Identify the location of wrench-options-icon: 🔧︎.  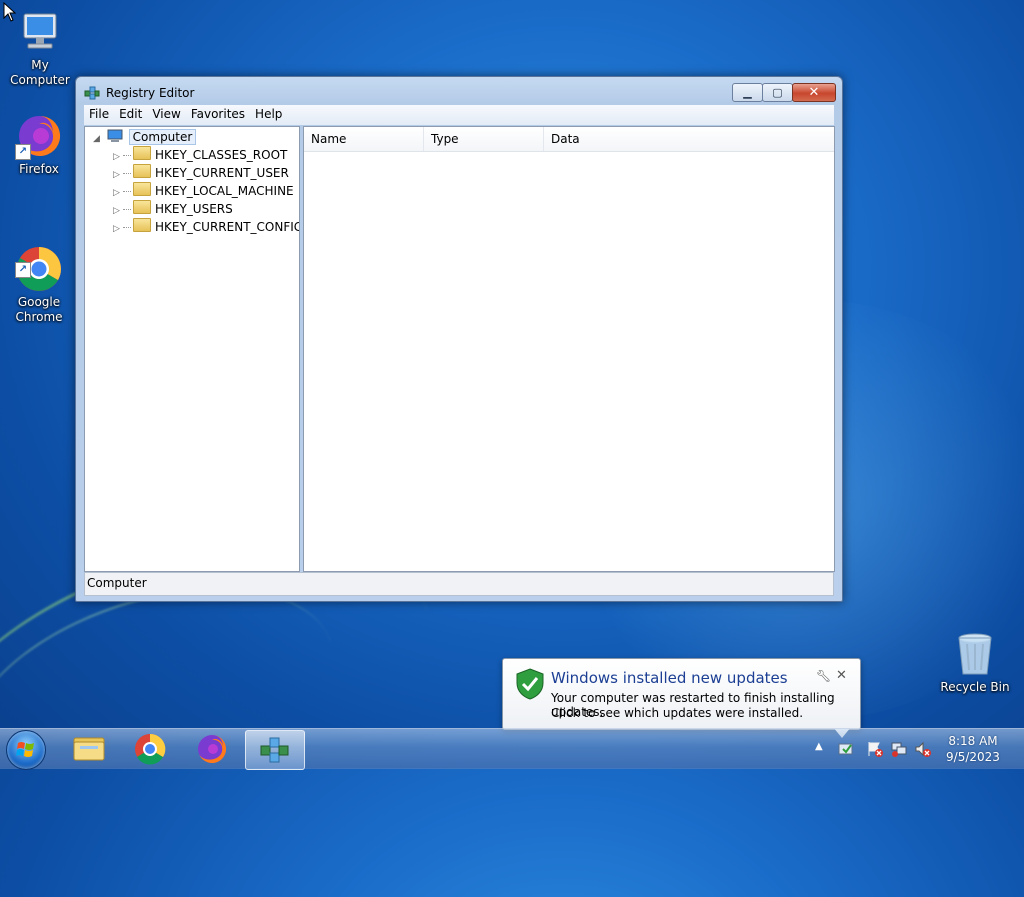
(823, 676).